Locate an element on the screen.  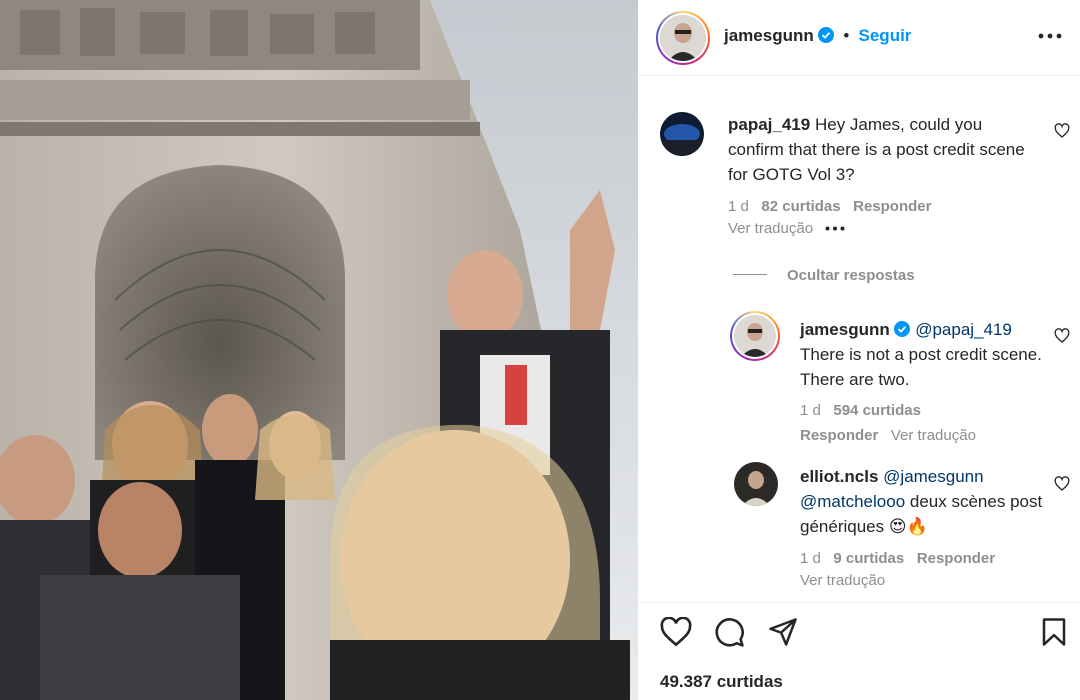
like-heart-icon is located at coordinates (676, 632).